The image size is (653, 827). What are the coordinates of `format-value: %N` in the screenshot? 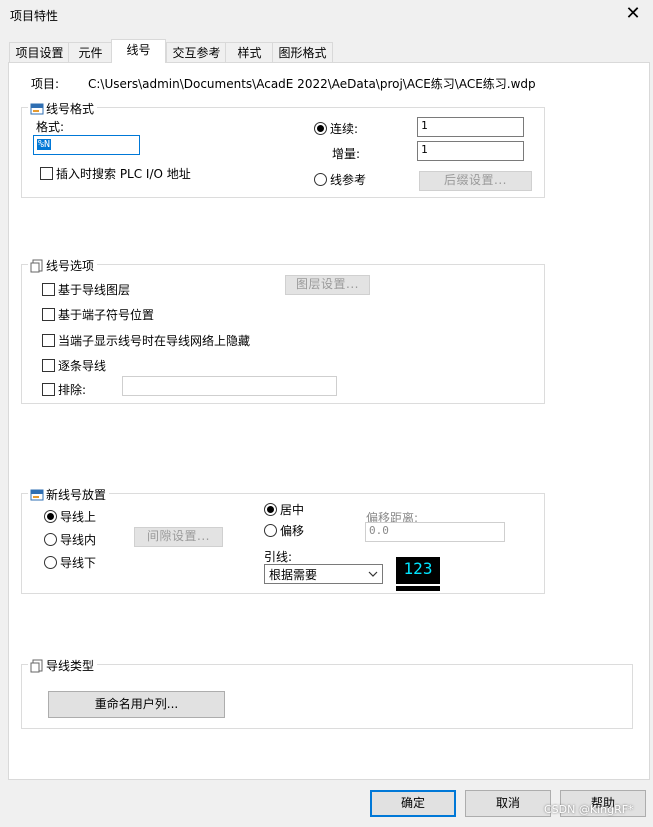 It's located at (44, 144).